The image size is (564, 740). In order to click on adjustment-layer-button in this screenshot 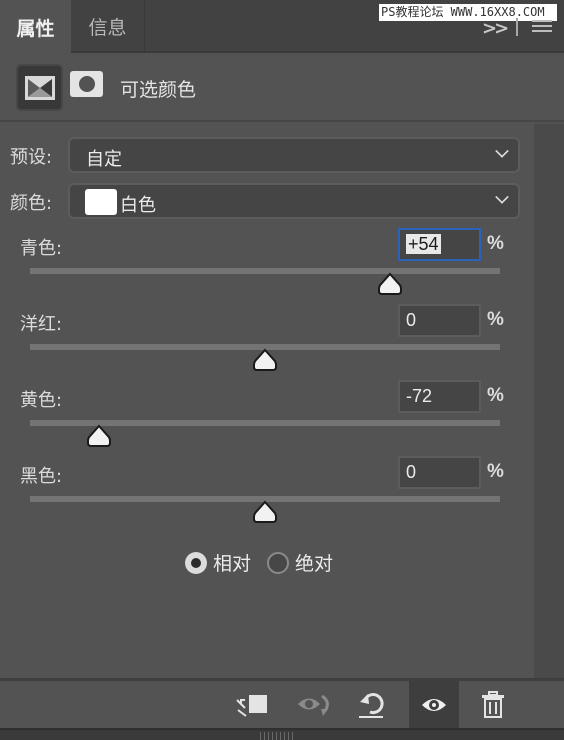, I will do `click(39, 87)`.